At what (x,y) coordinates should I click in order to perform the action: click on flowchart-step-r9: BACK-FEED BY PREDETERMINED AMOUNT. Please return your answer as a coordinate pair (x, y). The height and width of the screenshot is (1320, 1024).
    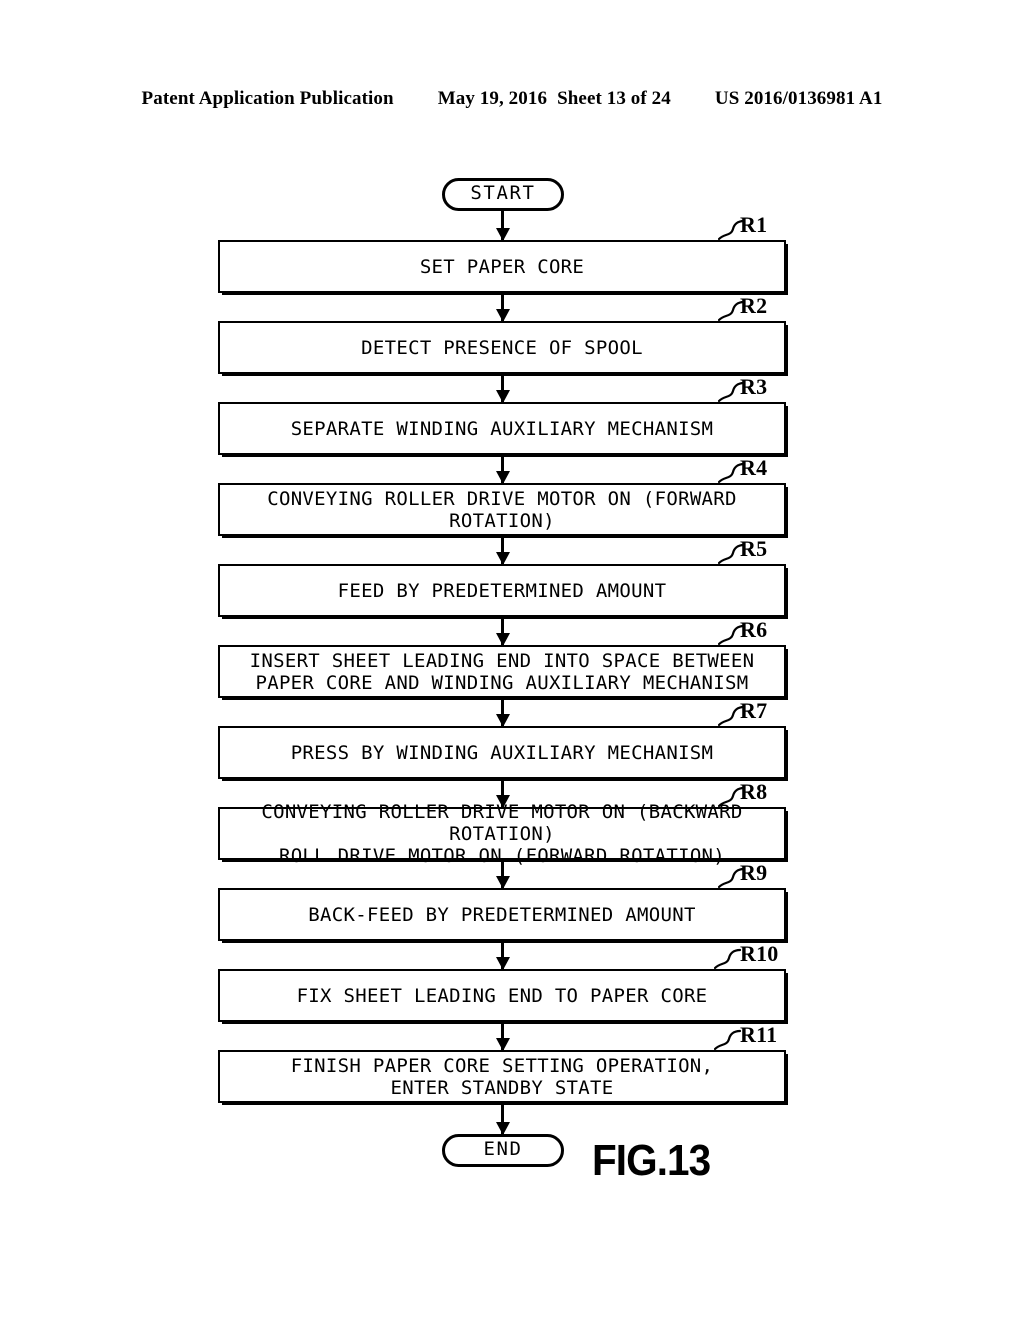
    Looking at the image, I should click on (502, 914).